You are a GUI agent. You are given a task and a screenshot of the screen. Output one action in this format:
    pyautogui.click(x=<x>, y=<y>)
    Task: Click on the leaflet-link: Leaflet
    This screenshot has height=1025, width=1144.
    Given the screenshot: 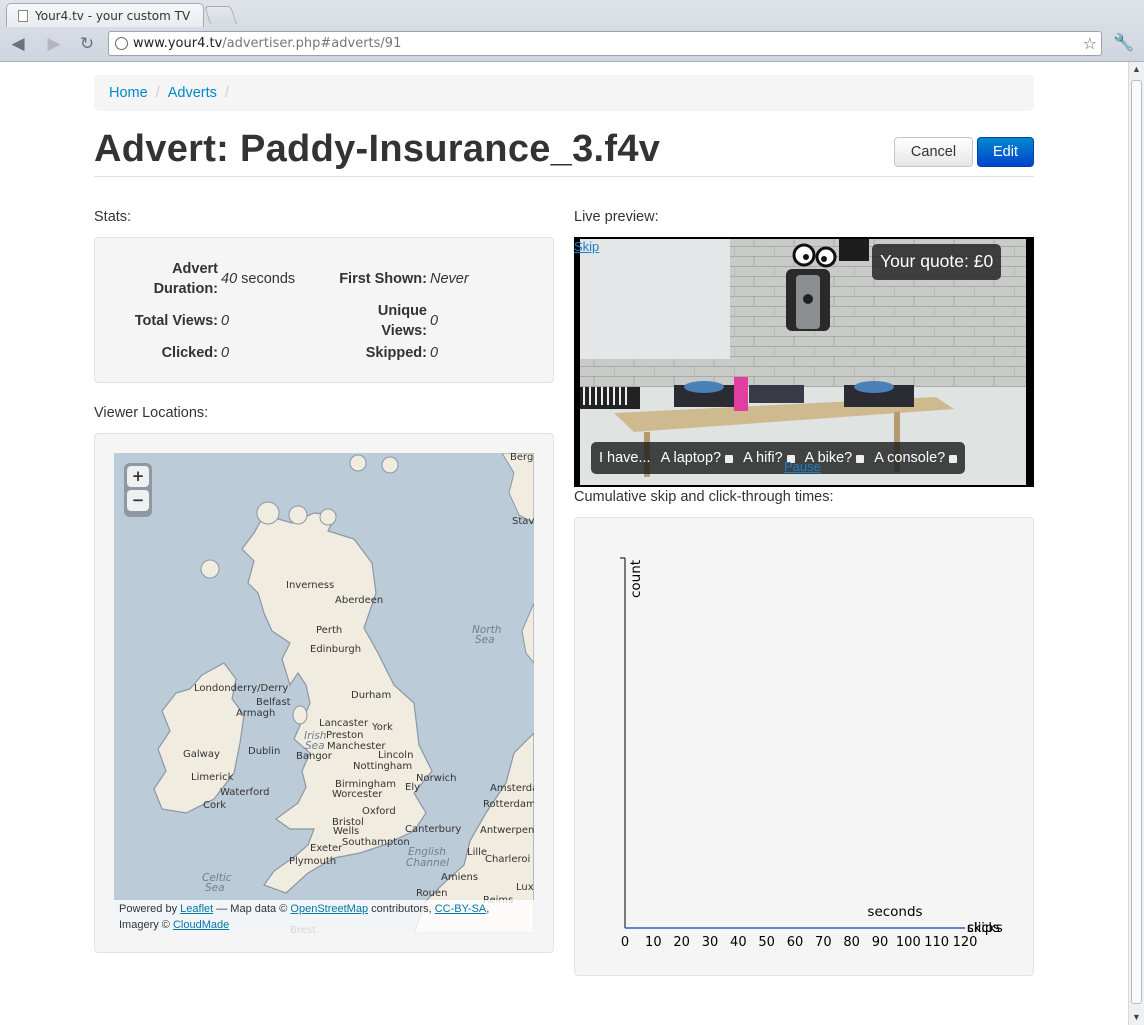 What is the action you would take?
    pyautogui.click(x=196, y=909)
    